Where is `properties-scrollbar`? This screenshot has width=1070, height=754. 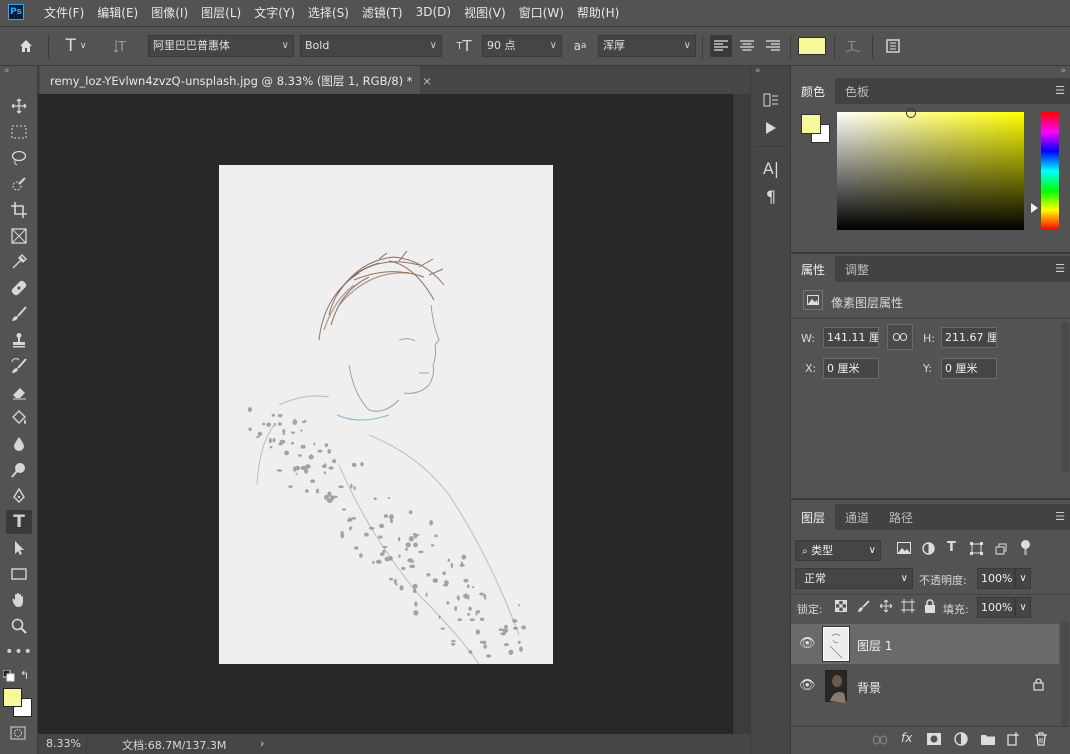 properties-scrollbar is located at coordinates (1065, 397).